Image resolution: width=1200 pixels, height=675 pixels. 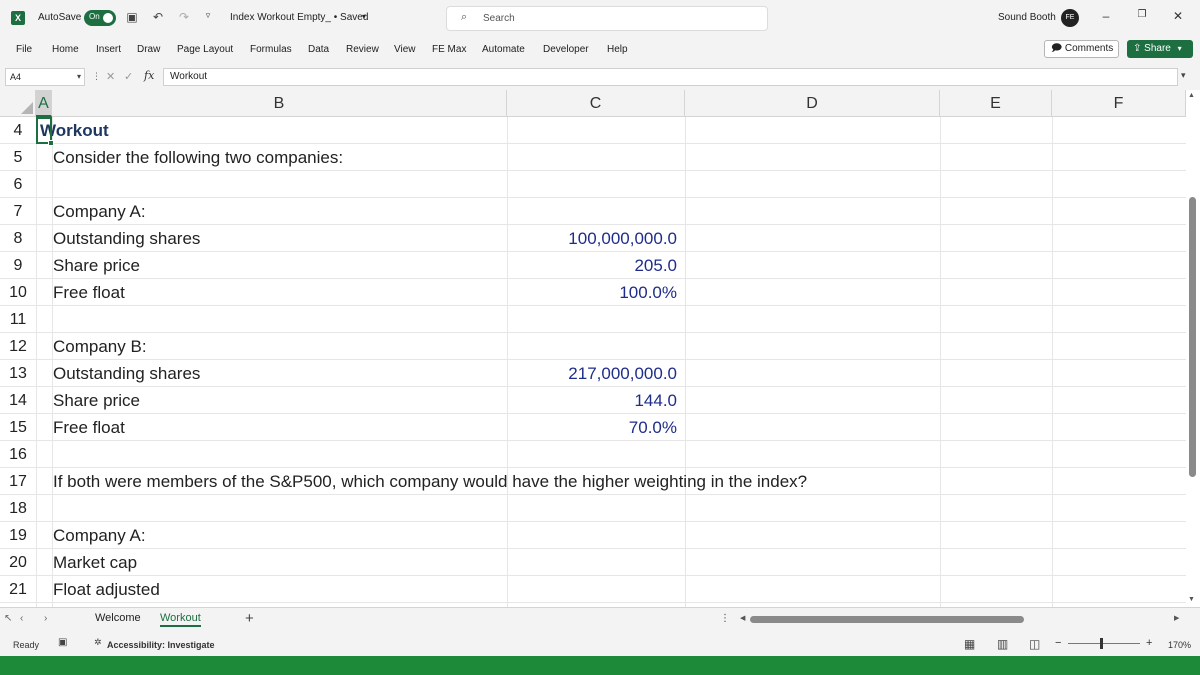 I want to click on sheet-next-icon: ›, so click(x=45, y=618).